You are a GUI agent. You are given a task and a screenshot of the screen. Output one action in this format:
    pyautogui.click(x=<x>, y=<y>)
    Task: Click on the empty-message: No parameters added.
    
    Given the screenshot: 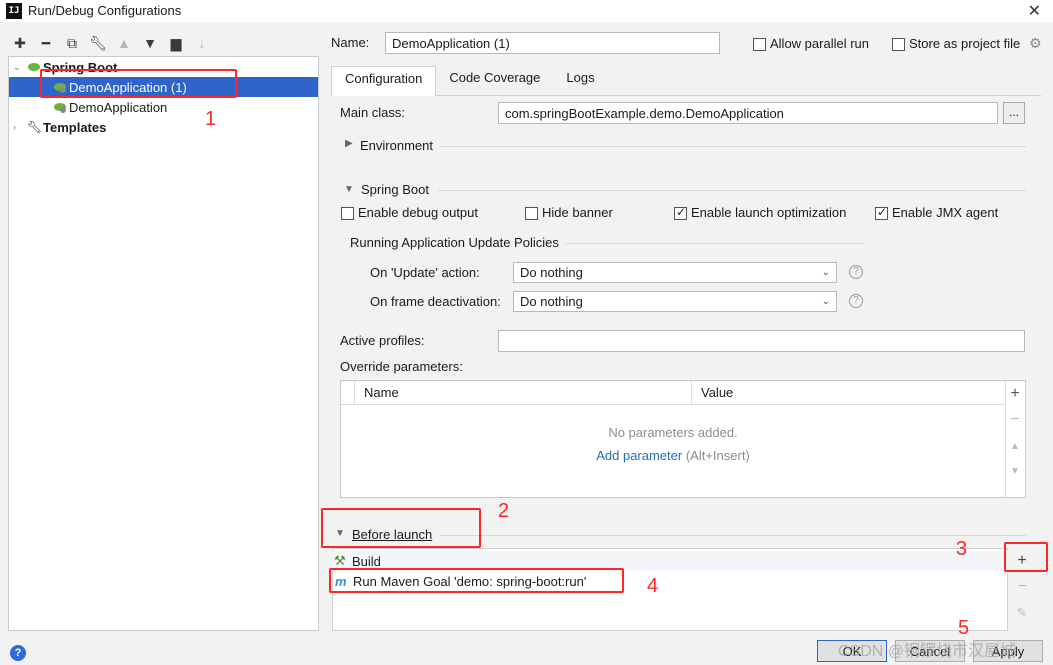 What is the action you would take?
    pyautogui.click(x=673, y=432)
    